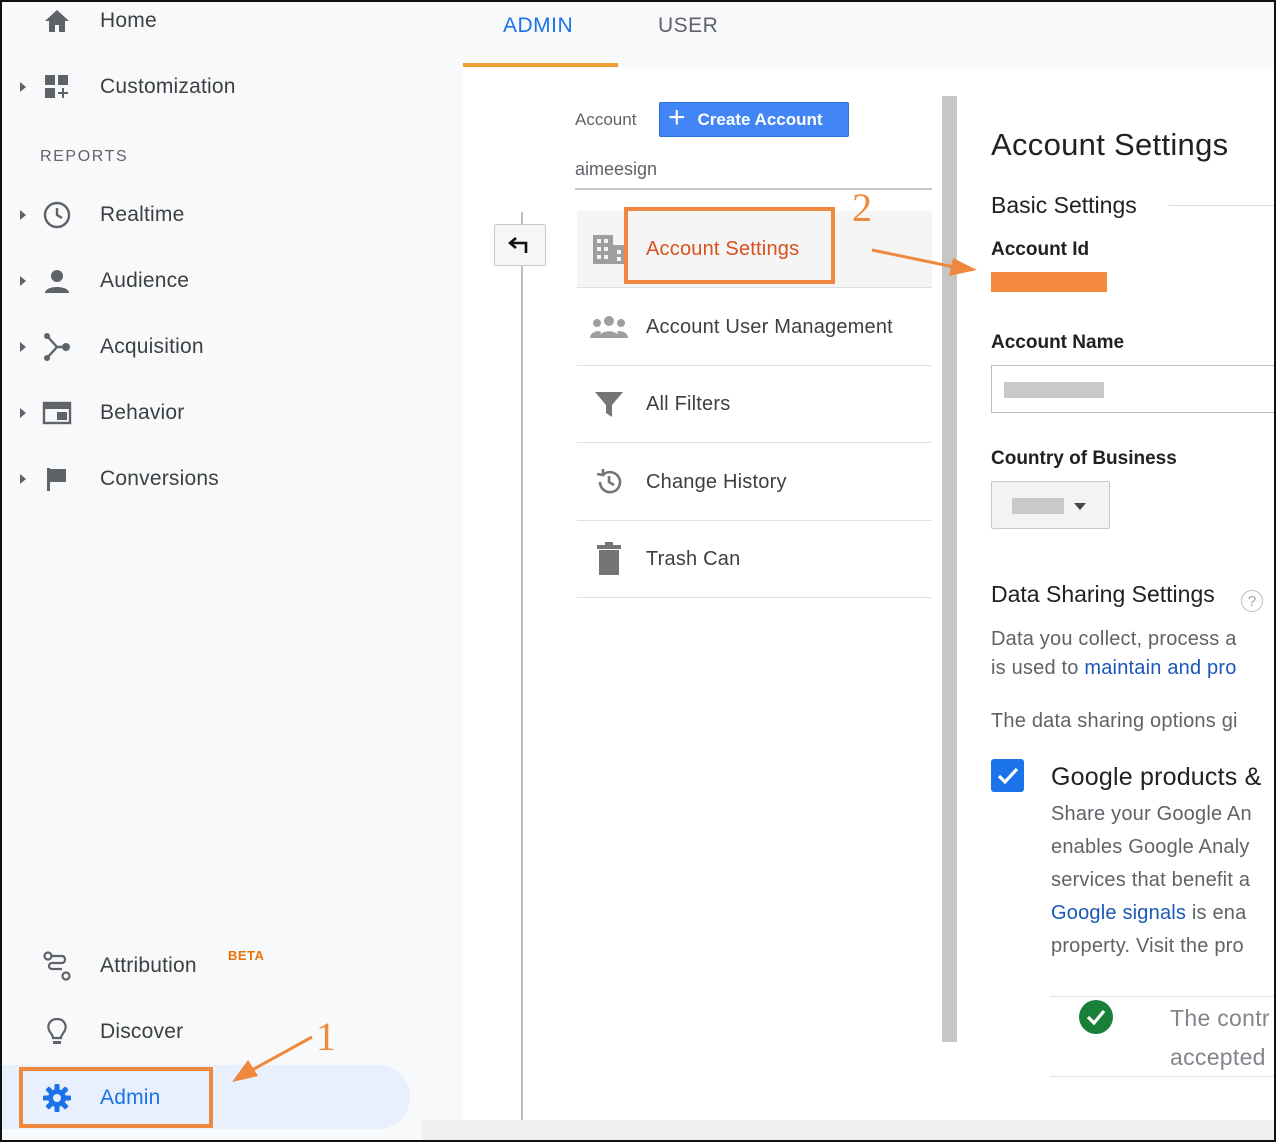 The width and height of the screenshot is (1276, 1142). Describe the element at coordinates (868, 35) in the screenshot. I see `admin-user-tabs: ADMIN USER` at that location.